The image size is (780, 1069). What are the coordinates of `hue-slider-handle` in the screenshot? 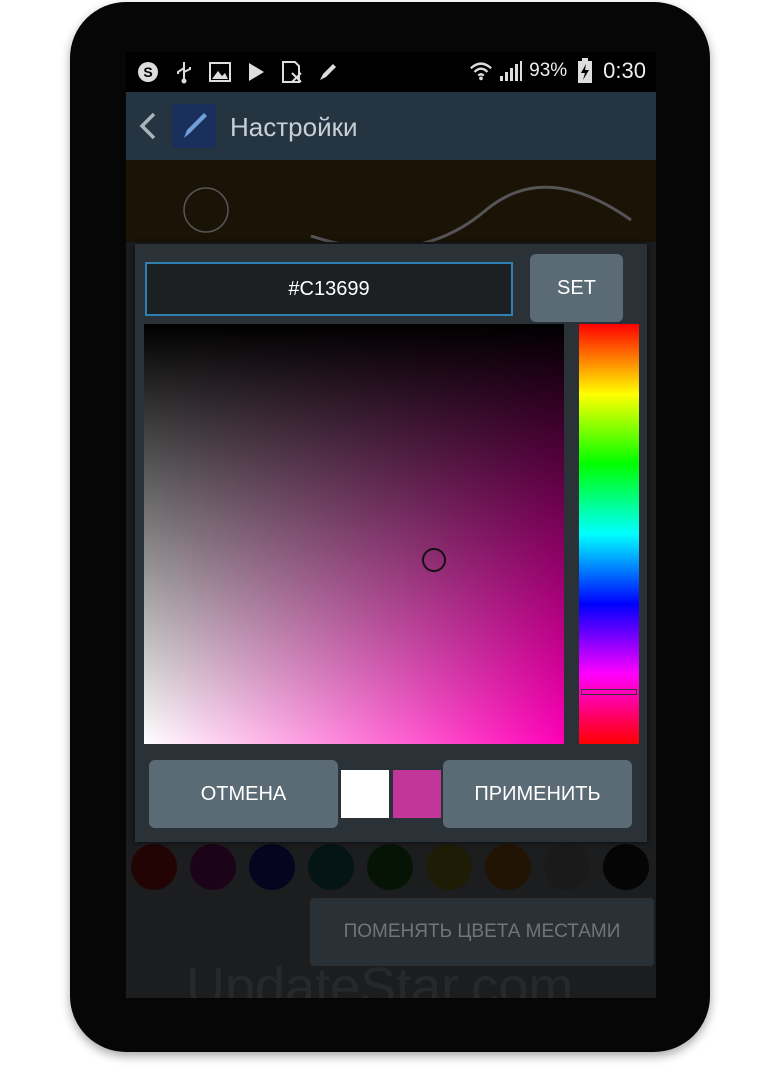 It's located at (609, 692).